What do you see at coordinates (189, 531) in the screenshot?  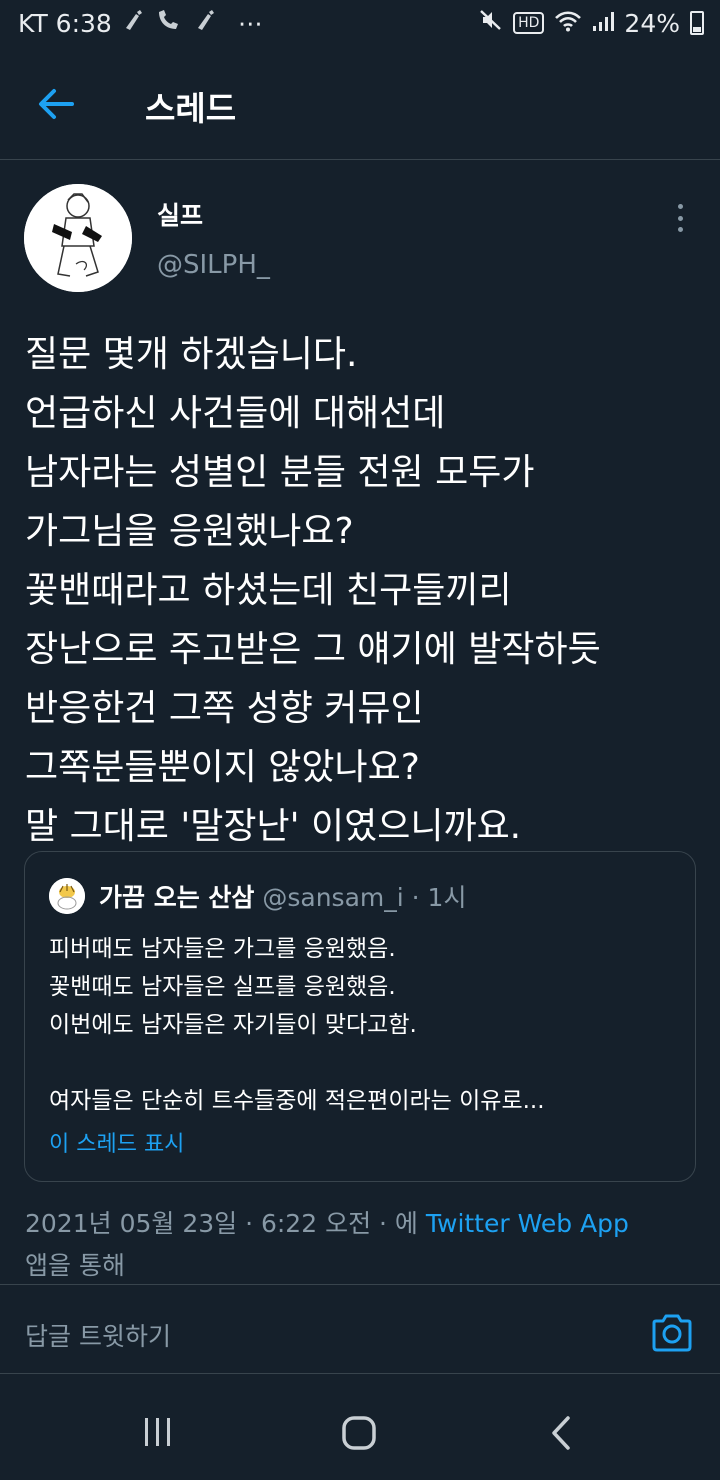 I see `tweet-text-line: 가그님을 응원했나요?` at bounding box center [189, 531].